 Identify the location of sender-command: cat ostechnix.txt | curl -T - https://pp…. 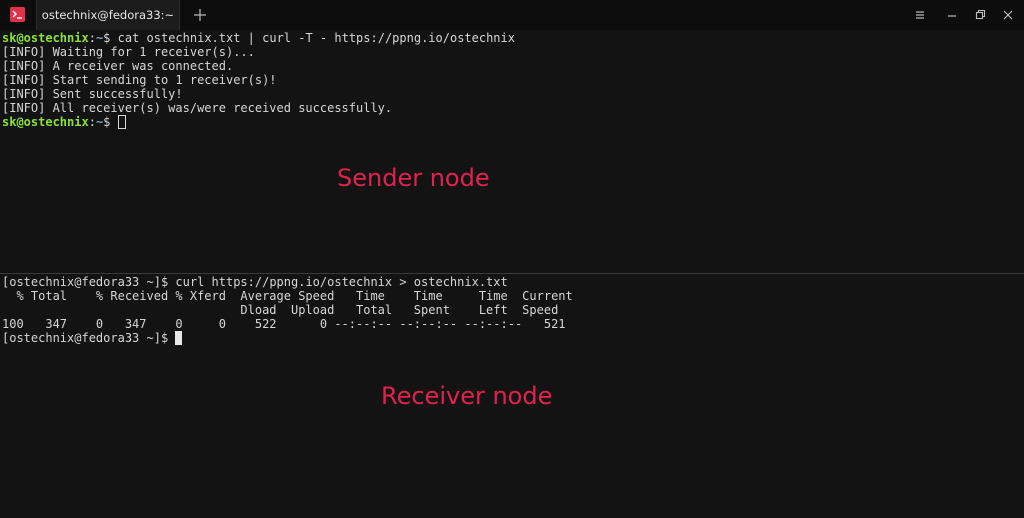
(312, 38).